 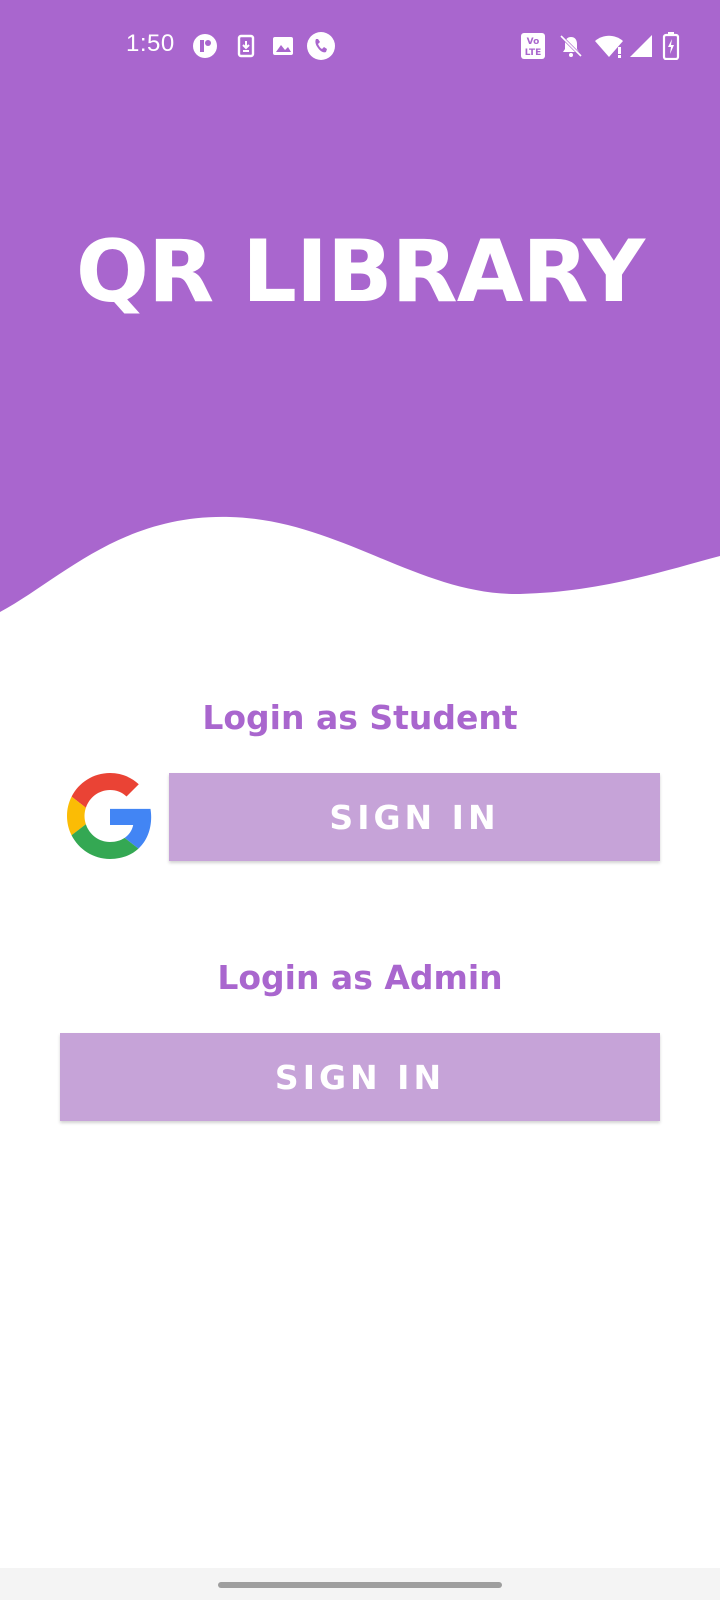 What do you see at coordinates (414, 817) in the screenshot?
I see `student-sign-in-button: SIGN IN` at bounding box center [414, 817].